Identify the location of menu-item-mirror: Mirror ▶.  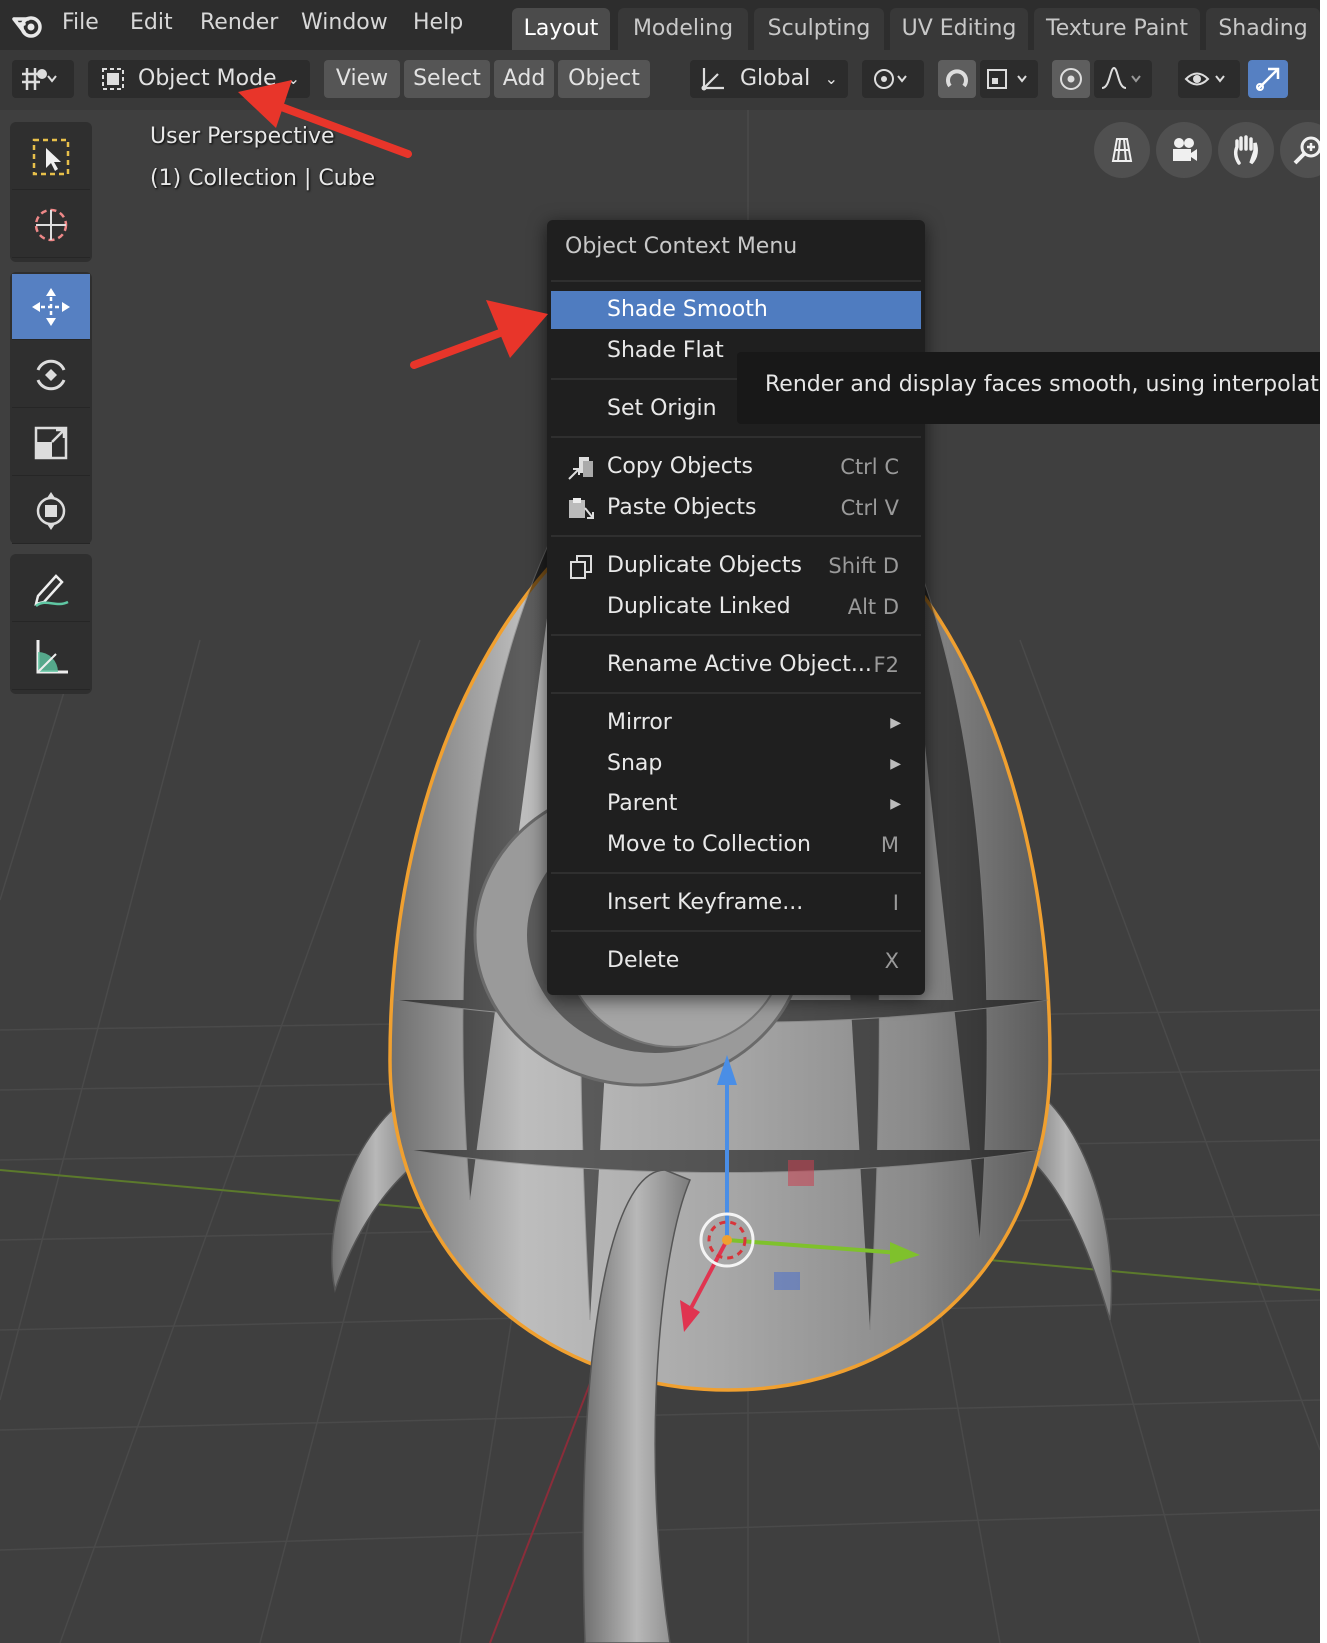
(736, 723).